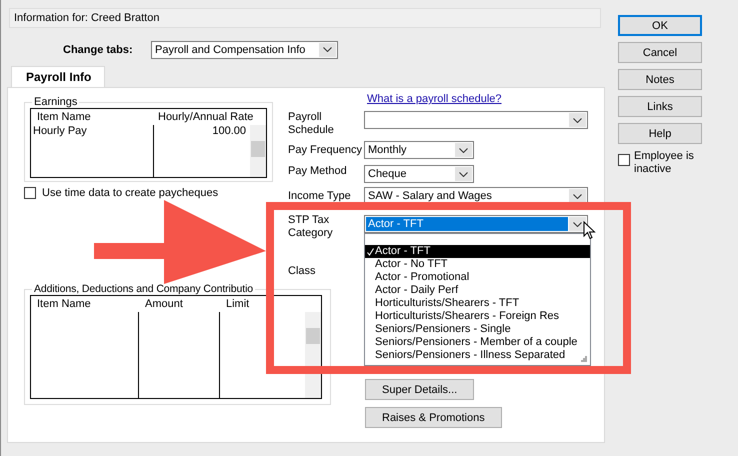 The height and width of the screenshot is (456, 738). Describe the element at coordinates (477, 355) in the screenshot. I see `dropdown-option: Seniors/Pensioners - Illness Separated` at that location.